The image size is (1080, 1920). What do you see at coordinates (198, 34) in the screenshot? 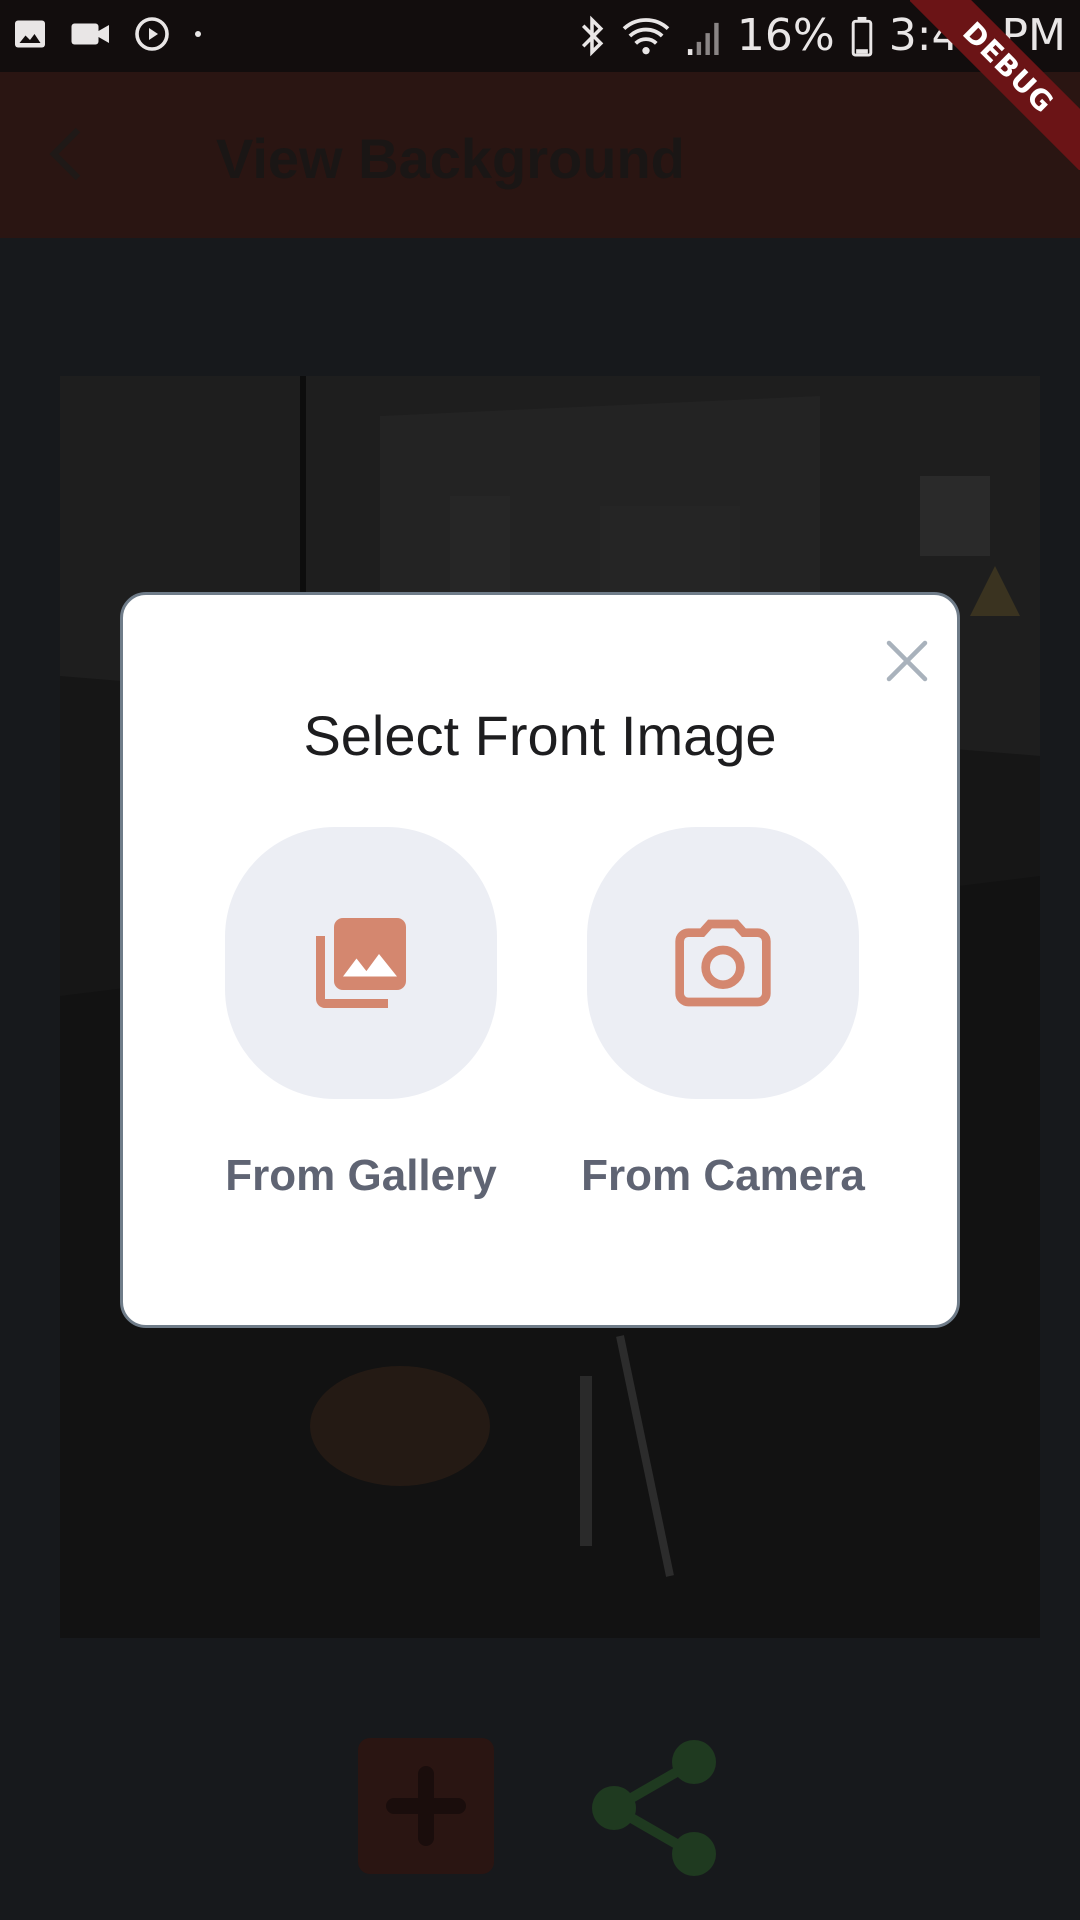
I see `dot-icon` at bounding box center [198, 34].